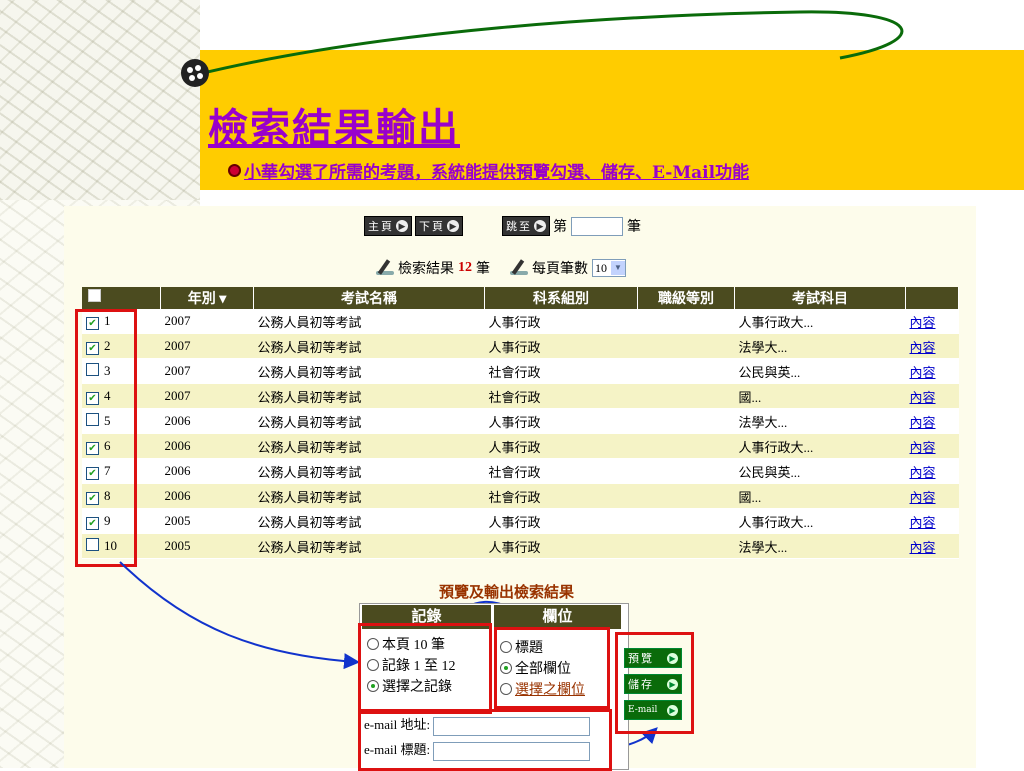  What do you see at coordinates (552, 668) in the screenshot?
I see `fields-highlight-box` at bounding box center [552, 668].